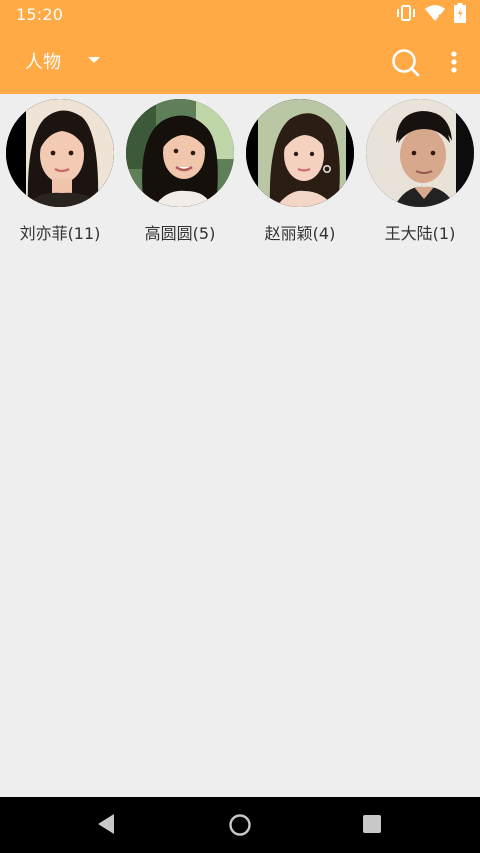 Image resolution: width=480 pixels, height=853 pixels. Describe the element at coordinates (180, 233) in the screenshot. I see `person-label: 高圆圆(5)` at that location.